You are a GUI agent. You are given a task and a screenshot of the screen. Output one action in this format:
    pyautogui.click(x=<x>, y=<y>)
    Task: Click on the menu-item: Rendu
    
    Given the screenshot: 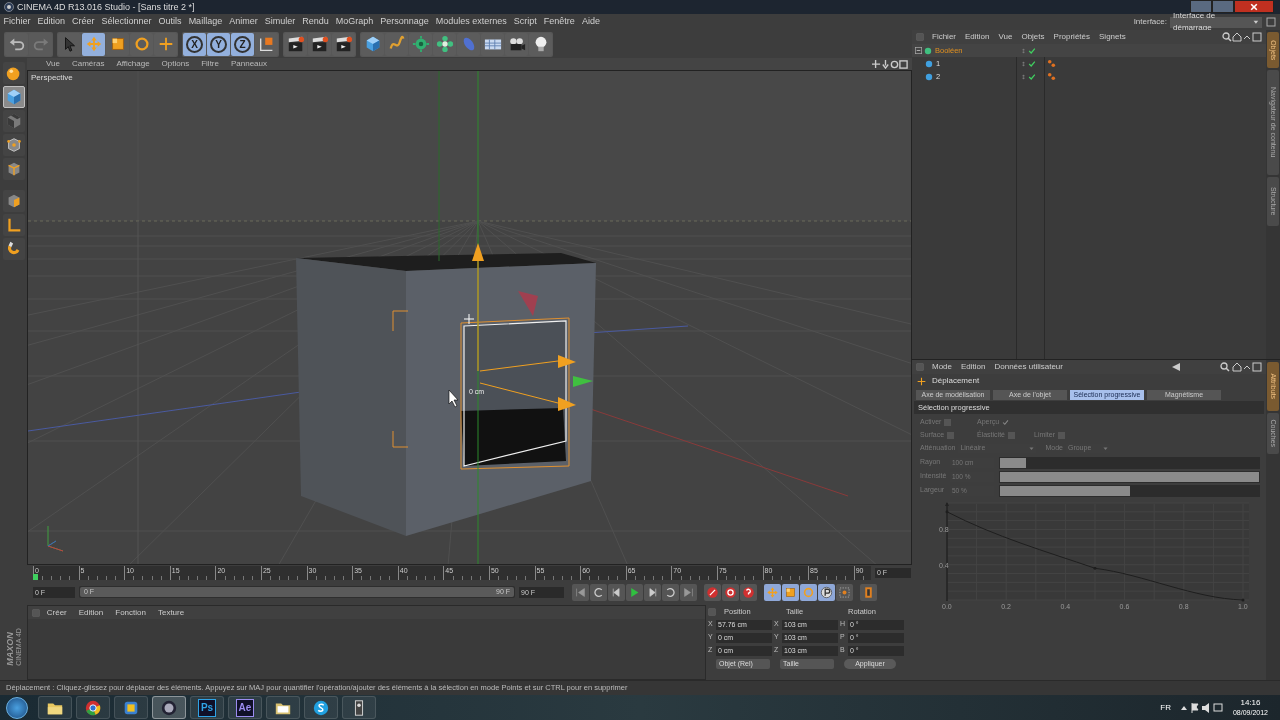 What is the action you would take?
    pyautogui.click(x=315, y=22)
    